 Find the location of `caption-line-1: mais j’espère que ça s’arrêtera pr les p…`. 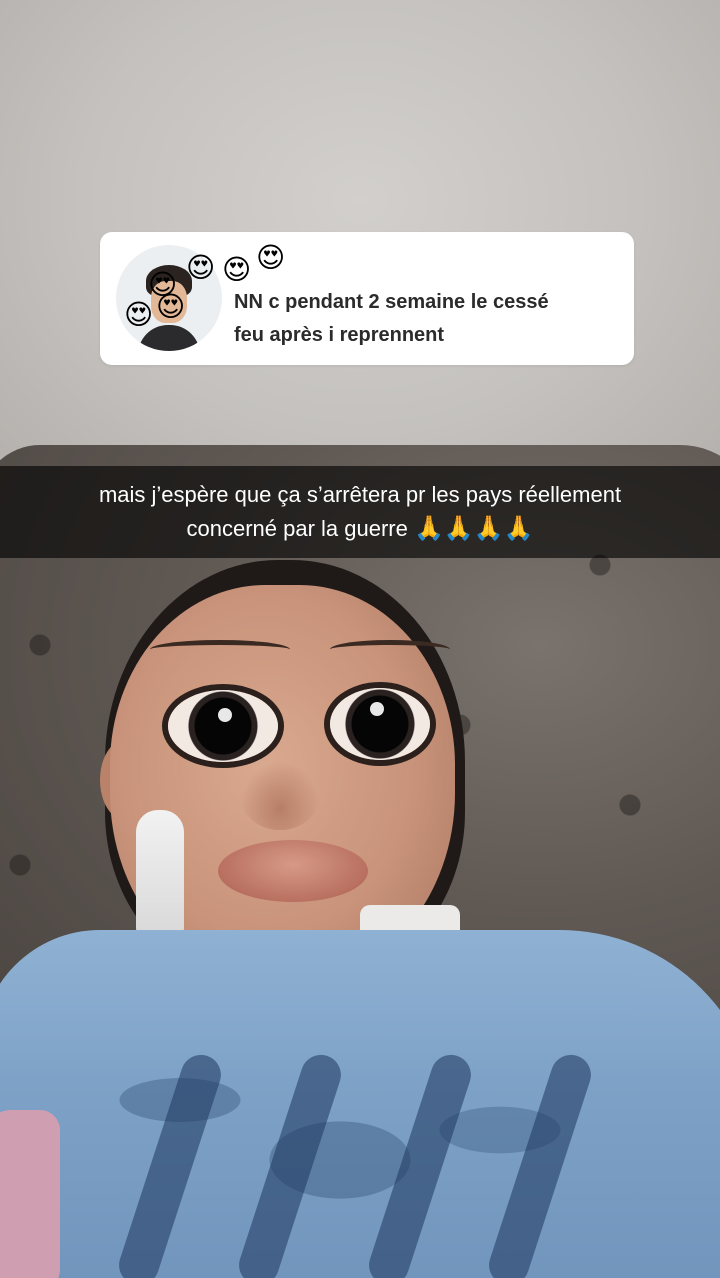

caption-line-1: mais j’espère que ça s’arrêtera pr les p… is located at coordinates (360, 494).